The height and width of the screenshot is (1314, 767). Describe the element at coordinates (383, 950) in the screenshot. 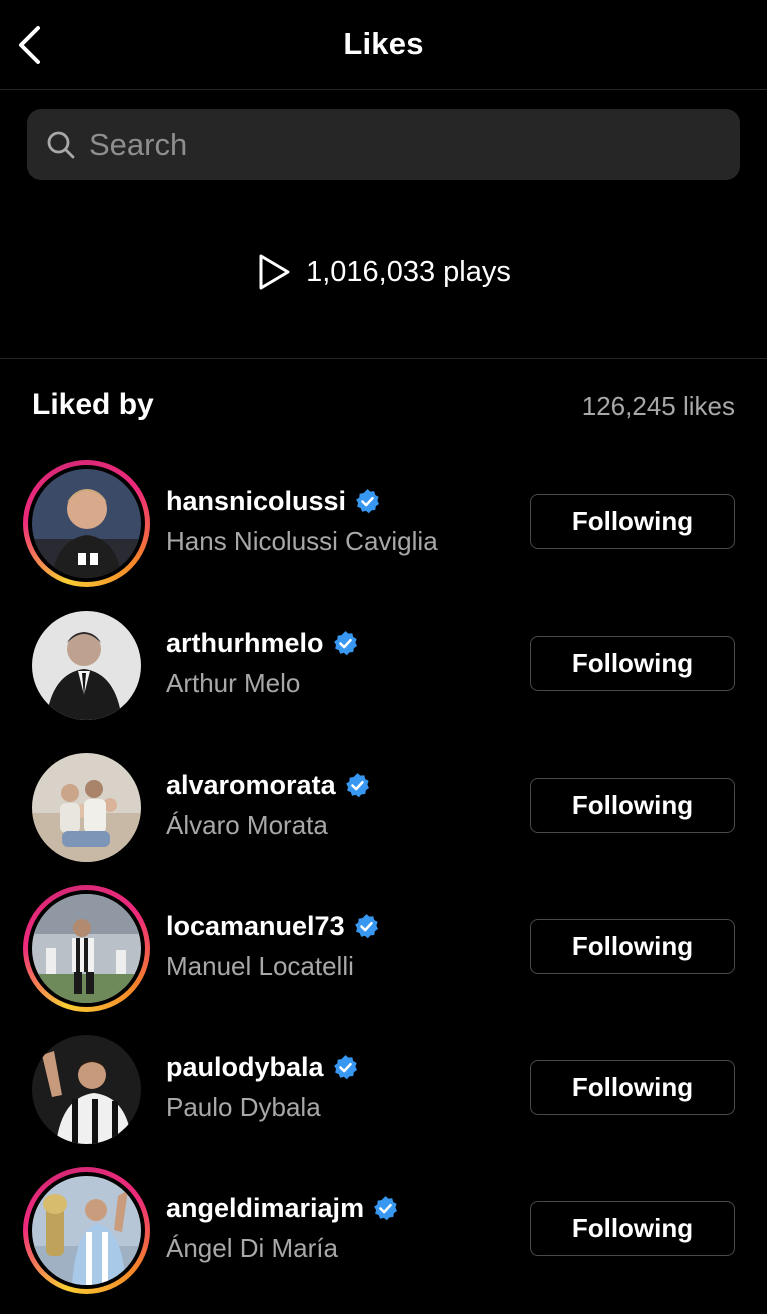

I see `list-item: locamanuel73 Manuel Locatelli Following` at that location.